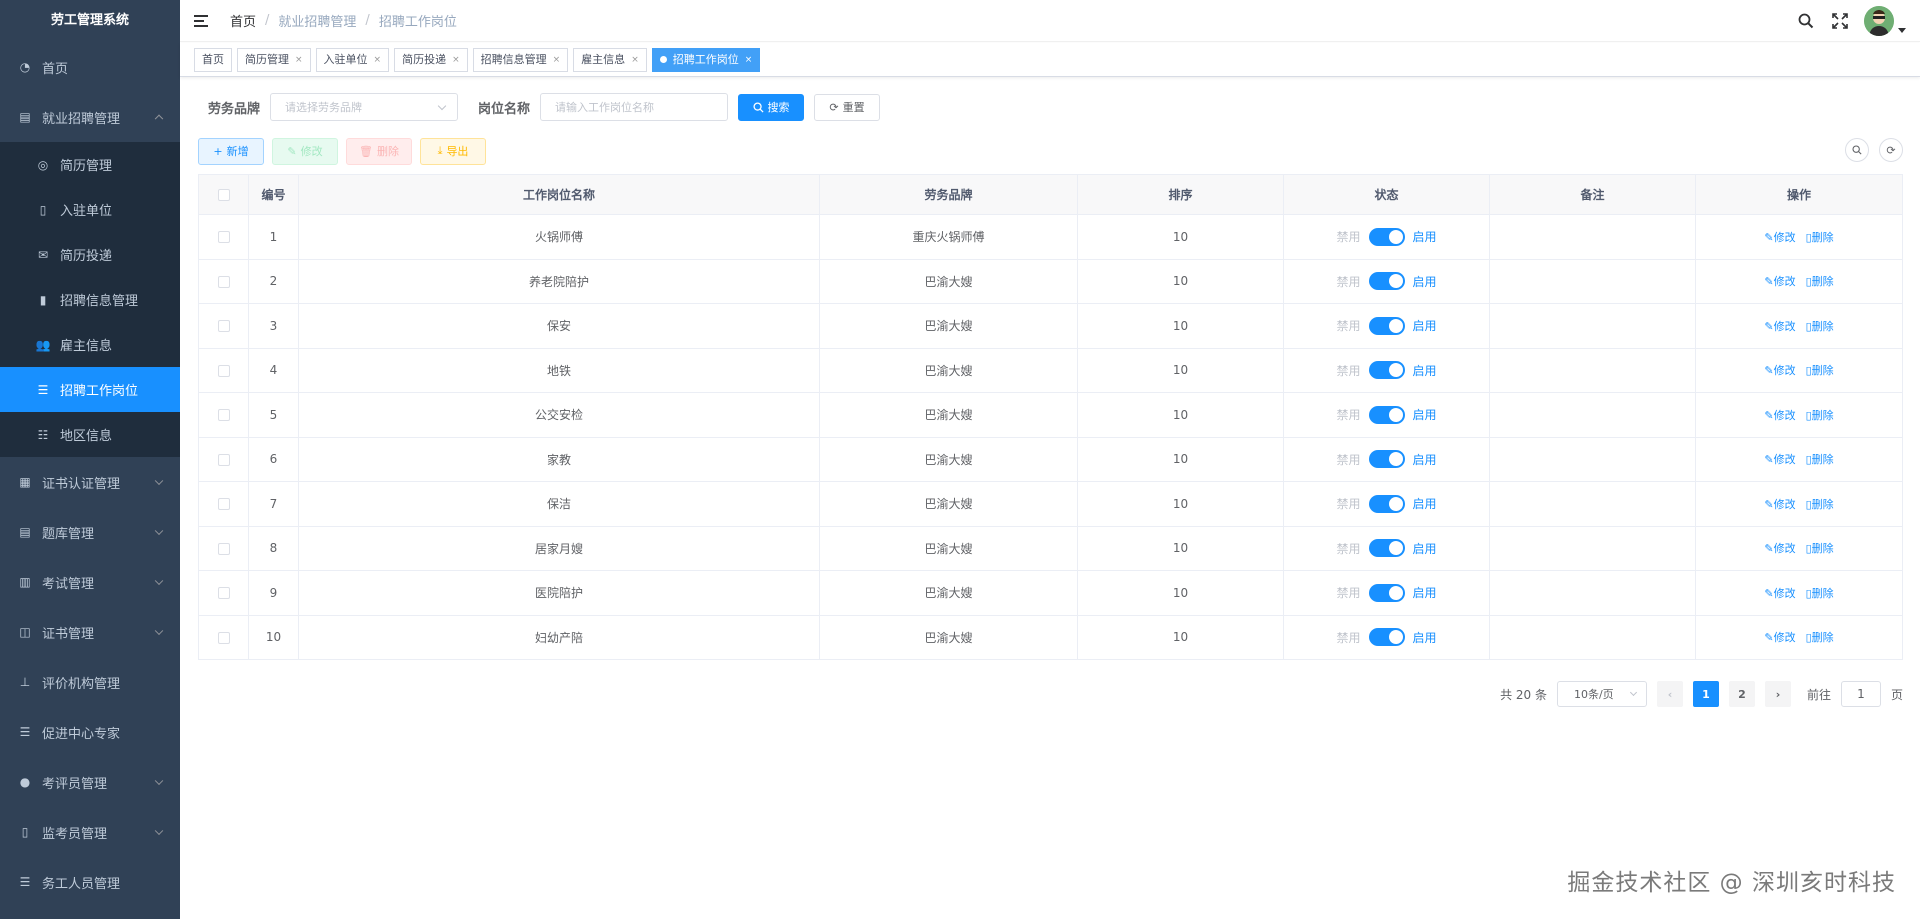 The image size is (1920, 919). Describe the element at coordinates (1799, 237) in the screenshot. I see `cell-actions: ✎修改 ▯删除` at that location.